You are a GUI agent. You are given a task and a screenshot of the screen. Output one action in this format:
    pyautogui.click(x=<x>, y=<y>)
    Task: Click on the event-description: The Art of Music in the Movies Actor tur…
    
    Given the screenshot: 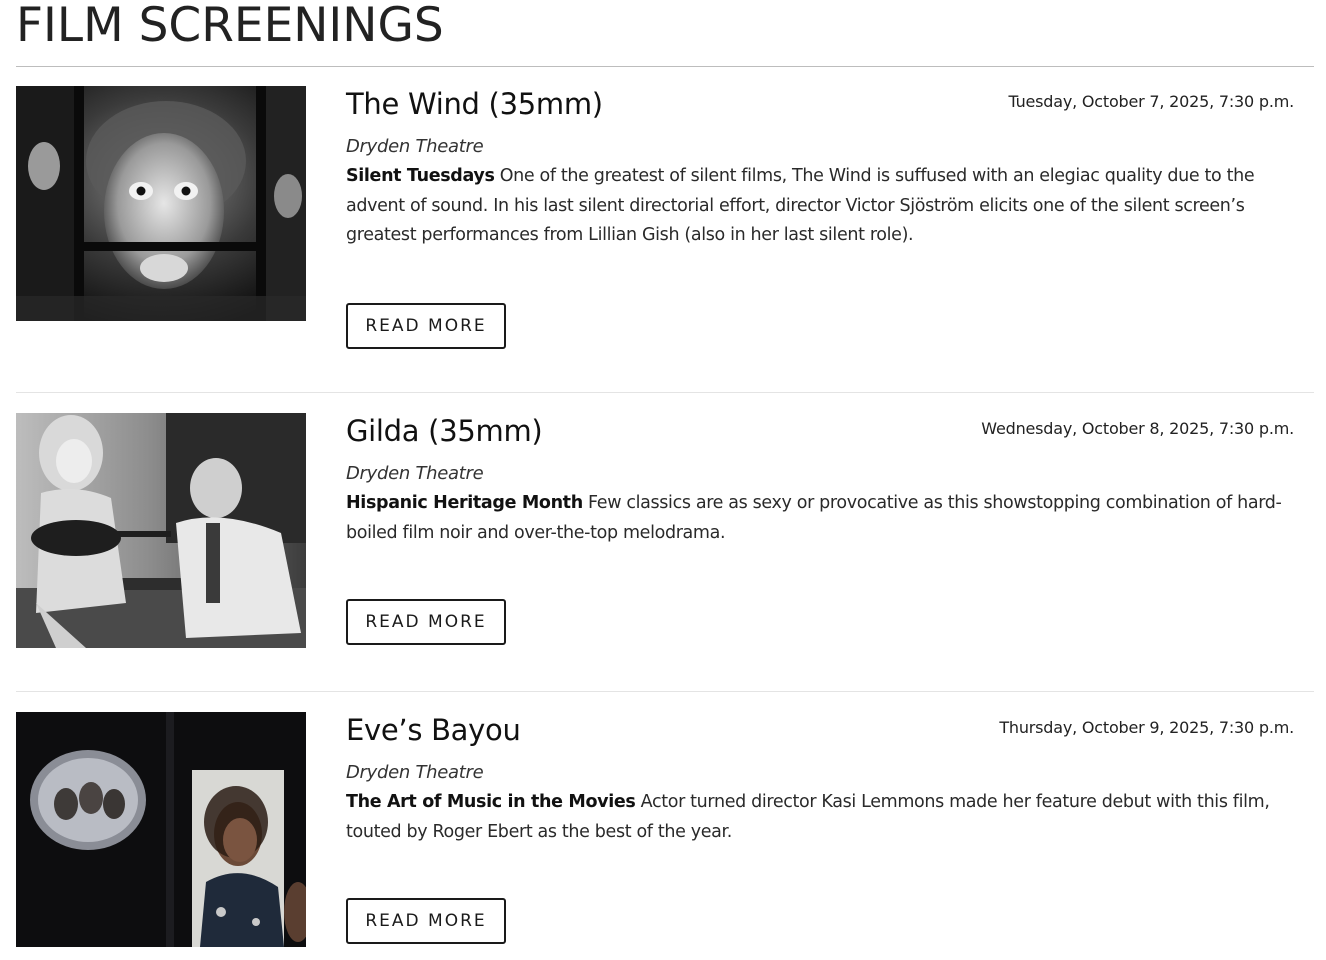 What is the action you would take?
    pyautogui.click(x=821, y=817)
    